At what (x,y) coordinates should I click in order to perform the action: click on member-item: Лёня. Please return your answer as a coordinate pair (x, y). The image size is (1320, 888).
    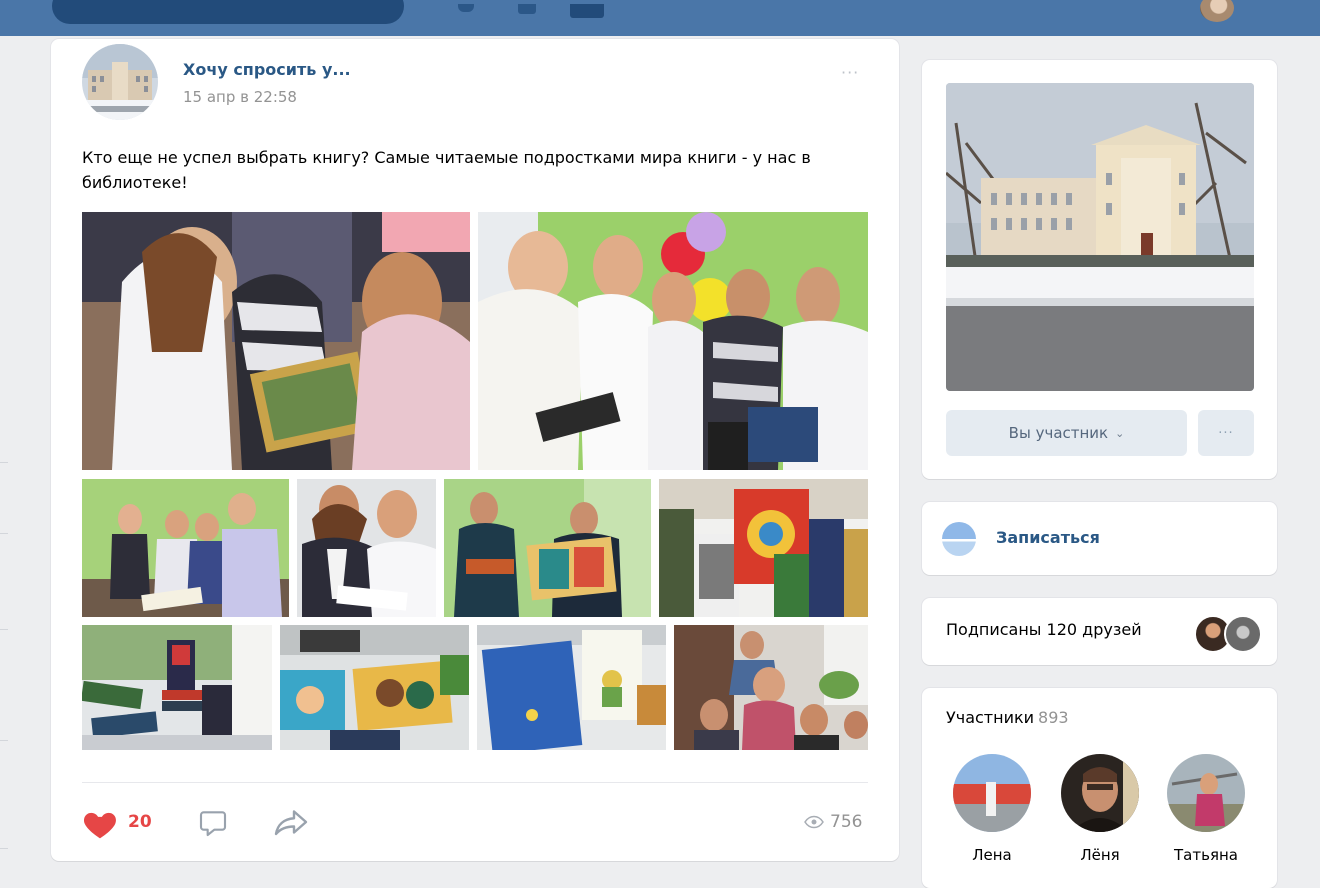
    Looking at the image, I should click on (1100, 809).